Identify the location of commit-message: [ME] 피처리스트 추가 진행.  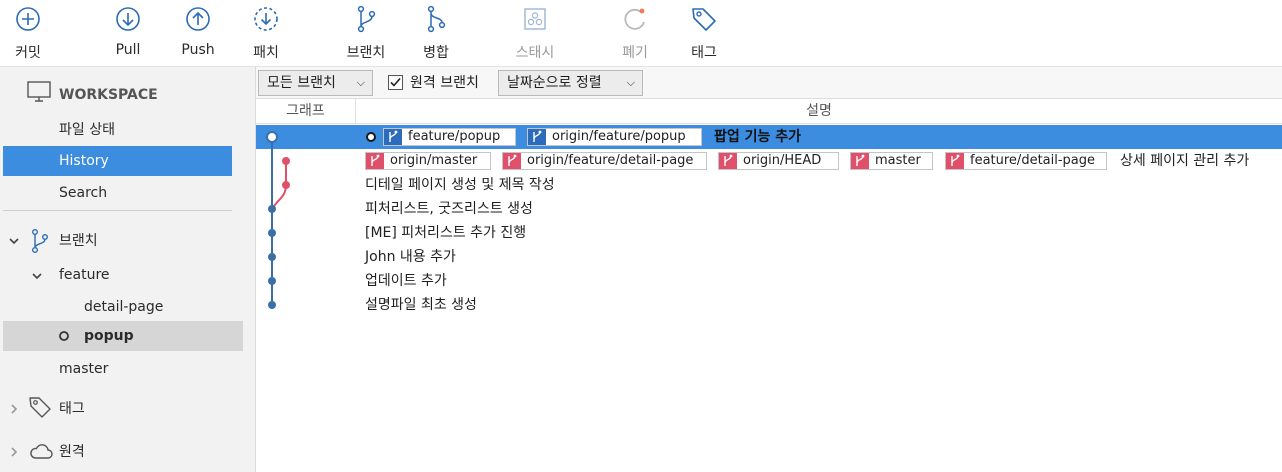
(446, 233).